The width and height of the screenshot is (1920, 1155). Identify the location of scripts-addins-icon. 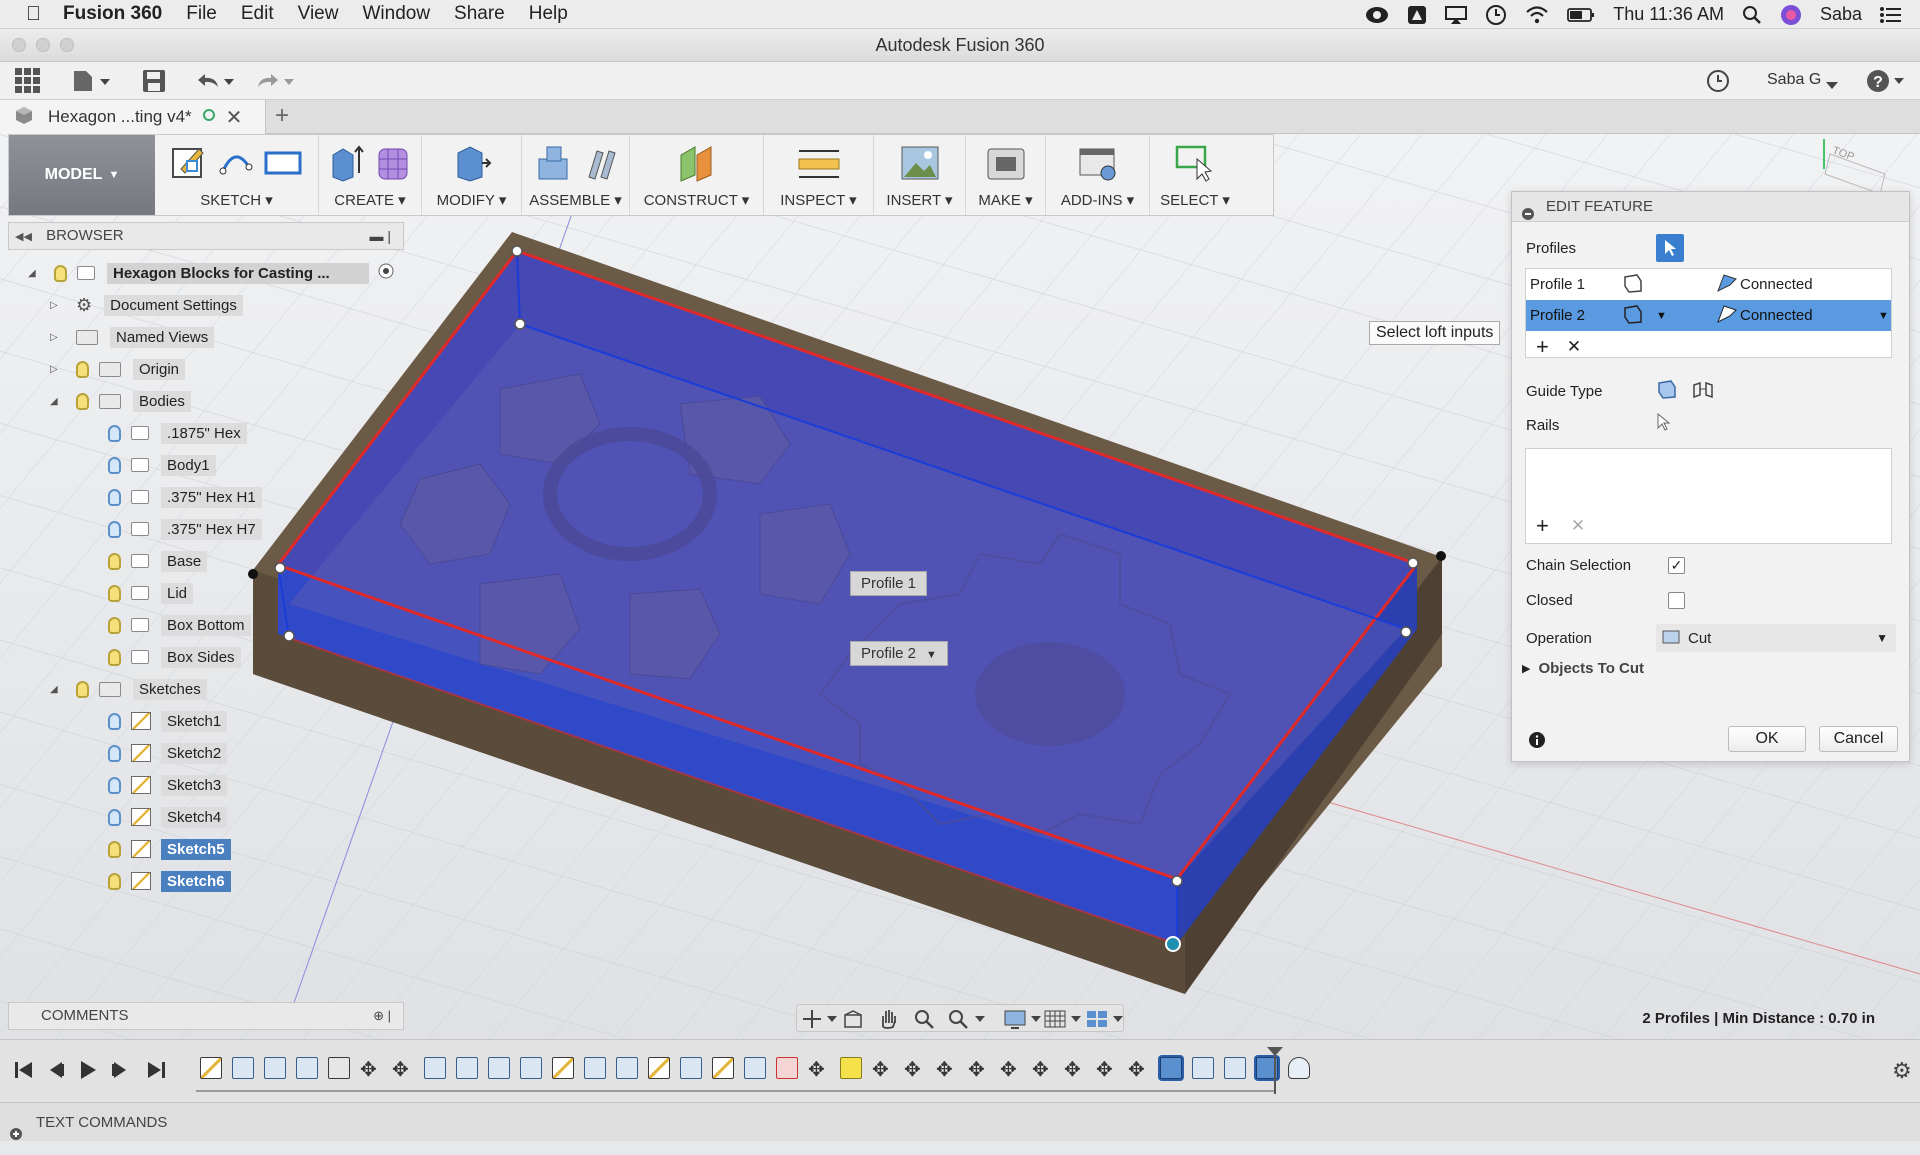
(1098, 165).